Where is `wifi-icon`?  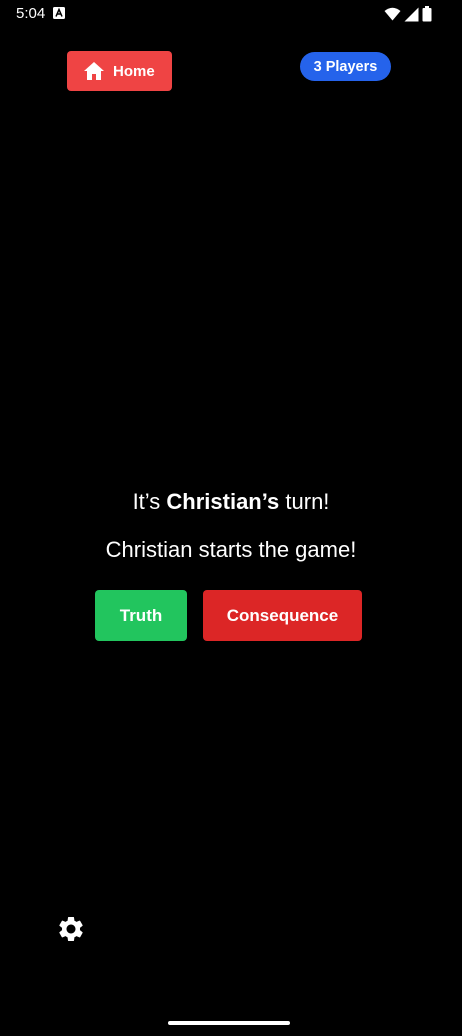
wifi-icon is located at coordinates (392, 14).